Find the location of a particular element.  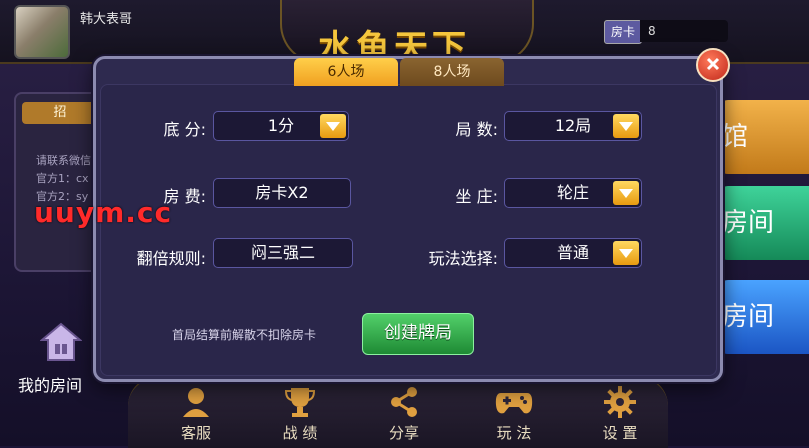

nav-share: 分享 is located at coordinates (404, 413).